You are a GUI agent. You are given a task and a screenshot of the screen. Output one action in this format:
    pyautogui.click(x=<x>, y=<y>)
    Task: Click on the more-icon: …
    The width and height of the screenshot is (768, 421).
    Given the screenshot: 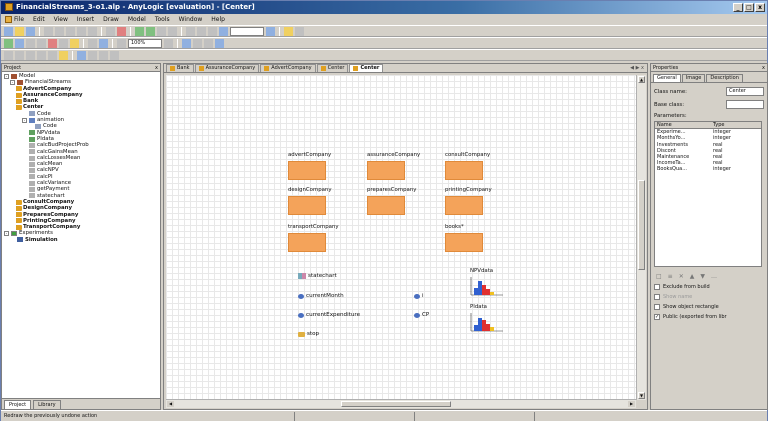 What is the action you would take?
    pyautogui.click(x=714, y=276)
    